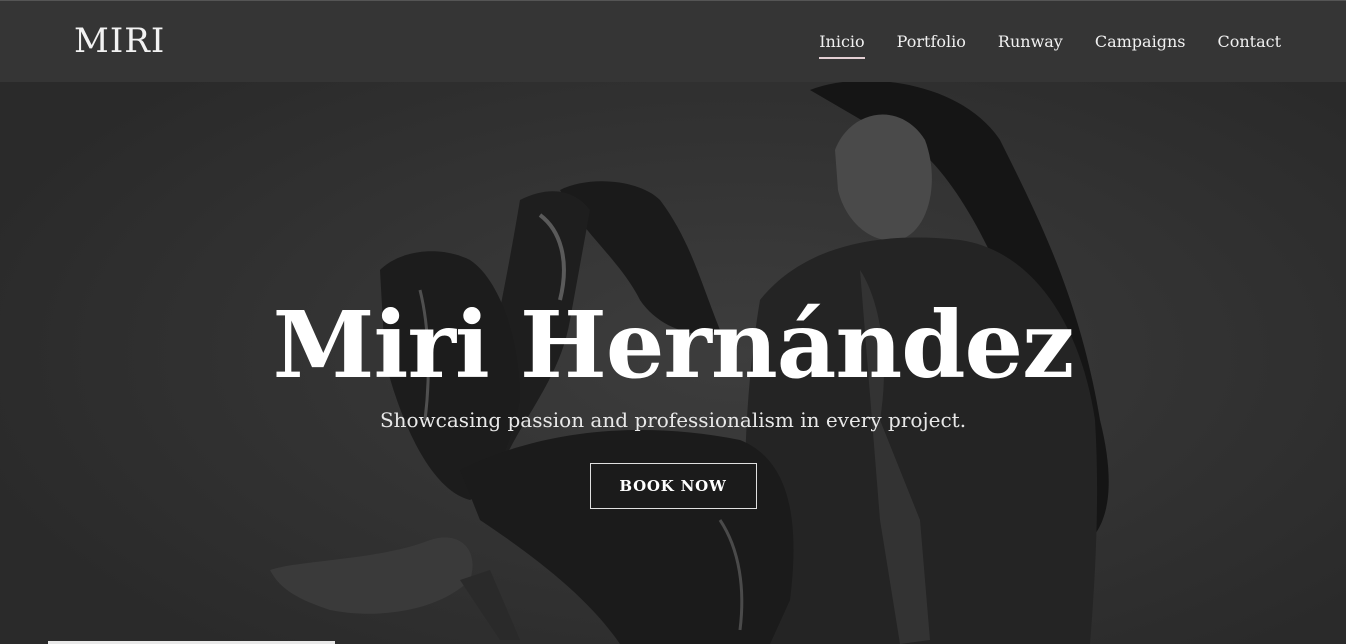 The width and height of the screenshot is (1346, 644). Describe the element at coordinates (673, 486) in the screenshot. I see `book-now-button: BOOK NOW` at that location.